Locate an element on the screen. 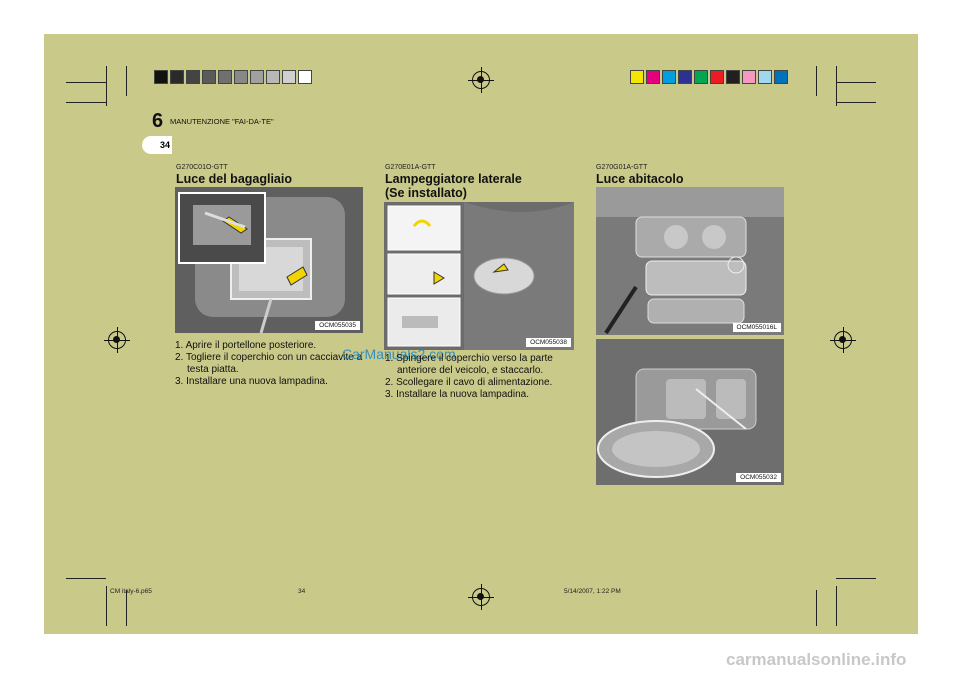  cabin-light-illustration-bottom: OCM055032 is located at coordinates (690, 412).